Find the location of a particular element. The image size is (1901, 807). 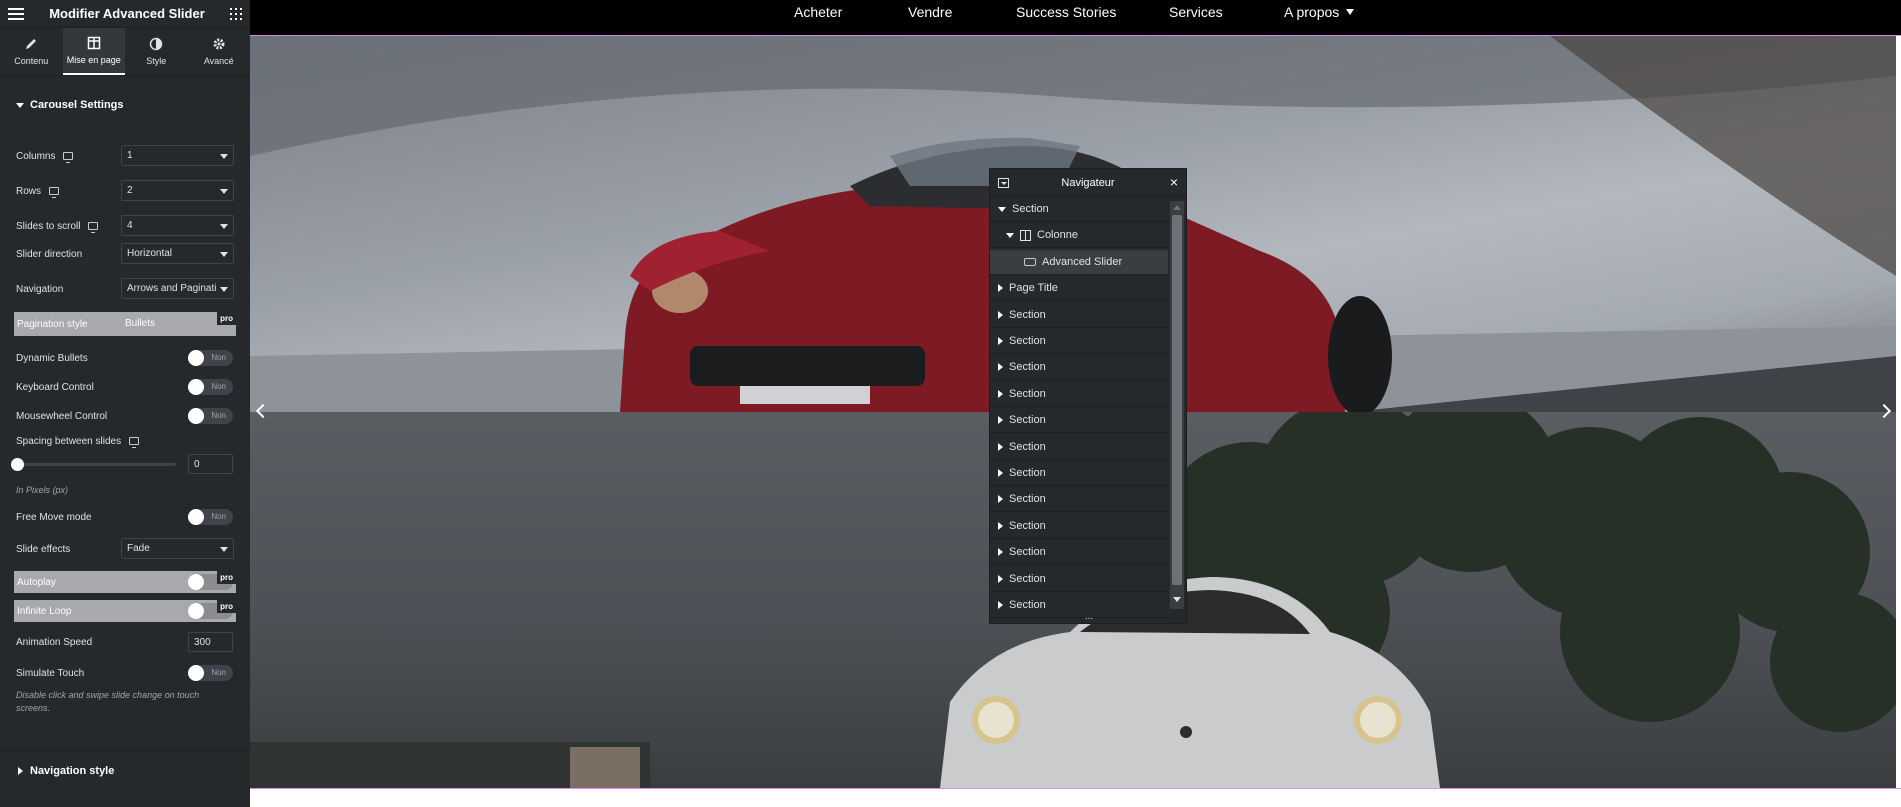

tab-label: Contenu is located at coordinates (31, 61).